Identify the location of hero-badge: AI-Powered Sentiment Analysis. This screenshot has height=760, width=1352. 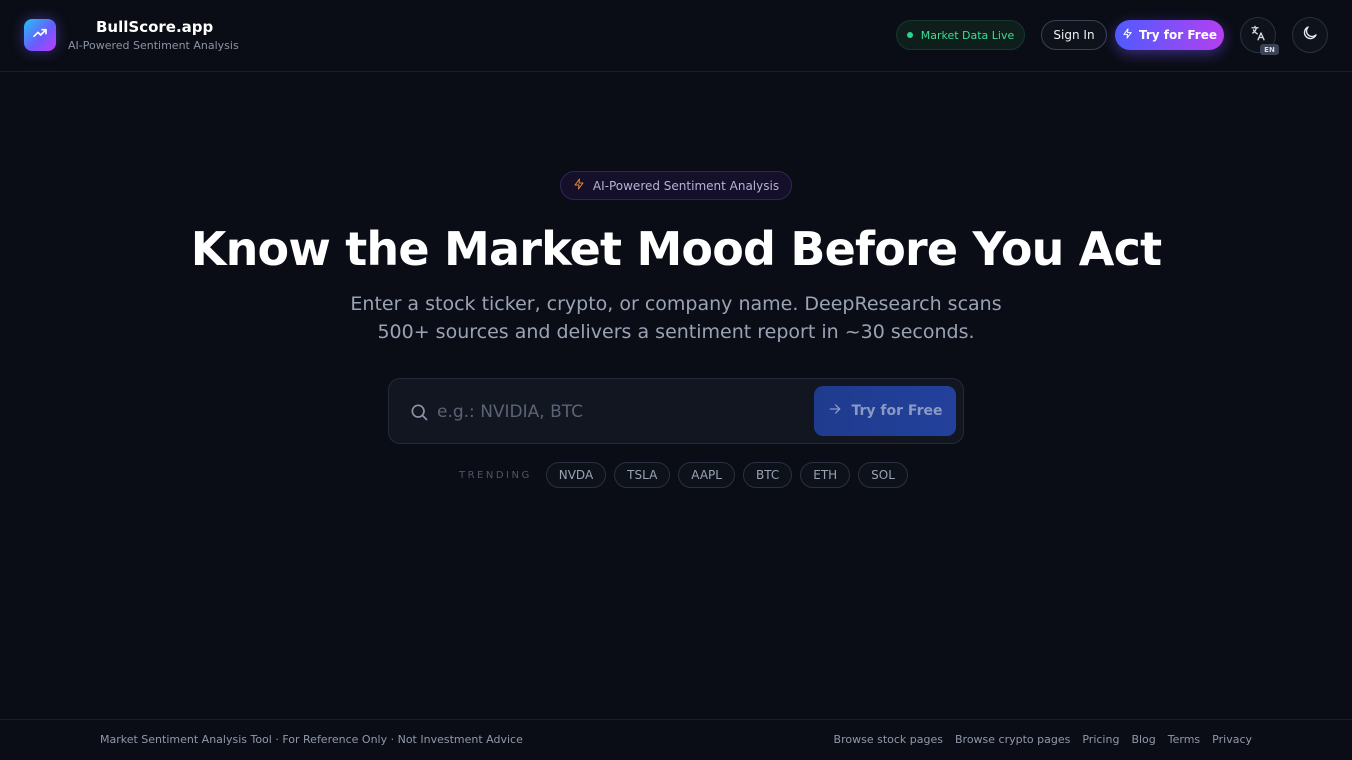
(676, 185).